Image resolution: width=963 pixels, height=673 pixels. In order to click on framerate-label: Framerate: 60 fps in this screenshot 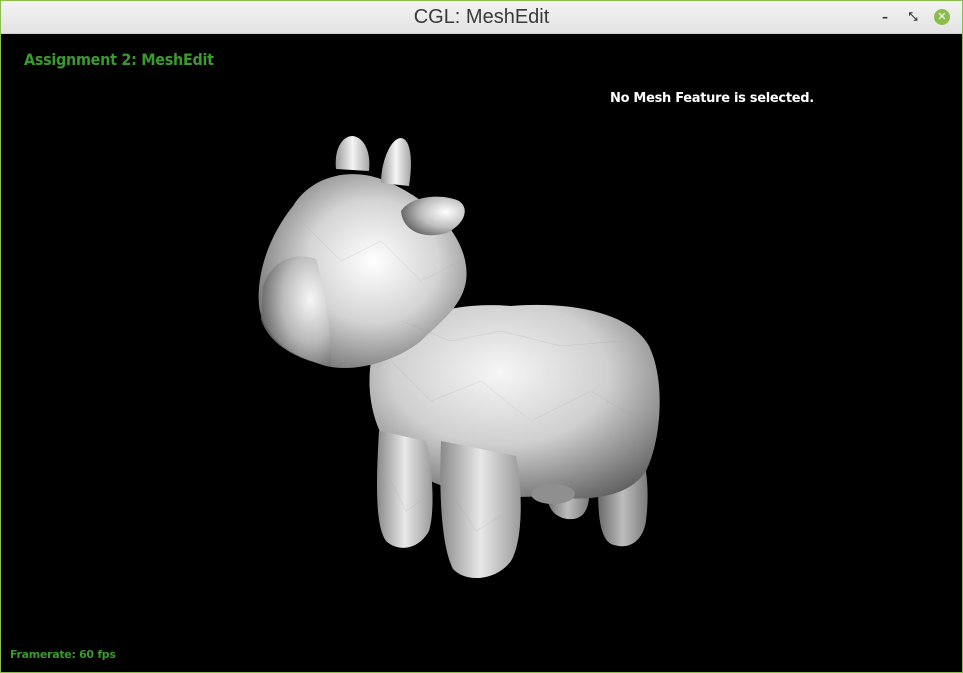, I will do `click(63, 654)`.